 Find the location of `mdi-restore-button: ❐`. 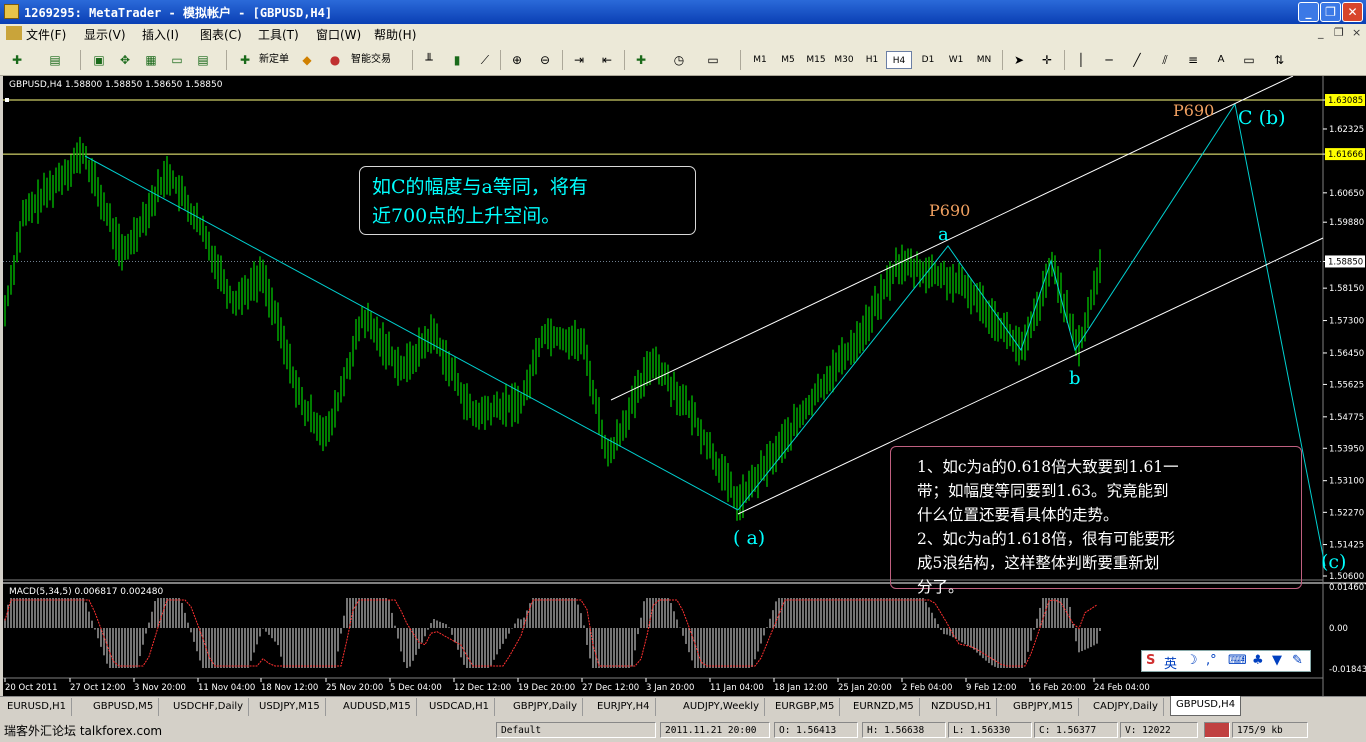

mdi-restore-button: ❐ is located at coordinates (1339, 32).